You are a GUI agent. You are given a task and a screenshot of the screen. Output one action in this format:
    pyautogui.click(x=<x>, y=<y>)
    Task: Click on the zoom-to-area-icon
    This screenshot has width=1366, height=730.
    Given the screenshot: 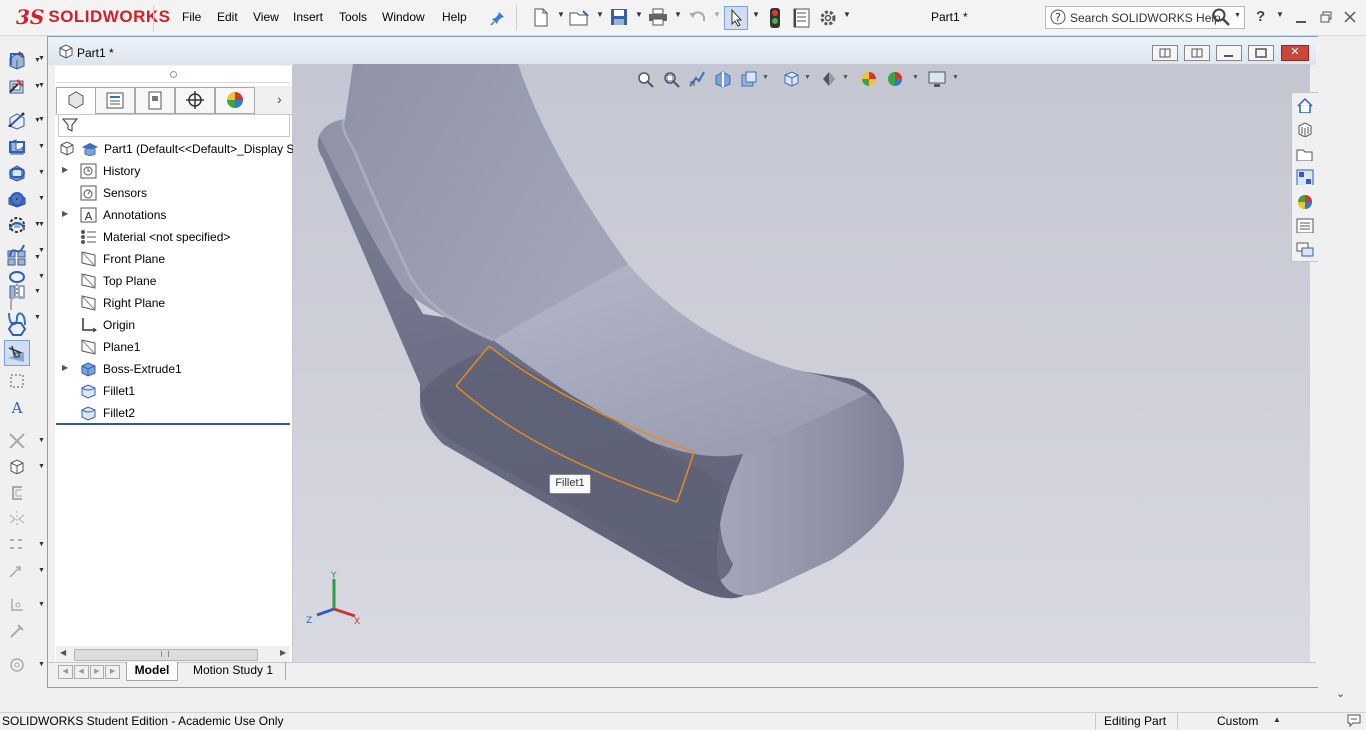 What is the action you would take?
    pyautogui.click(x=671, y=79)
    